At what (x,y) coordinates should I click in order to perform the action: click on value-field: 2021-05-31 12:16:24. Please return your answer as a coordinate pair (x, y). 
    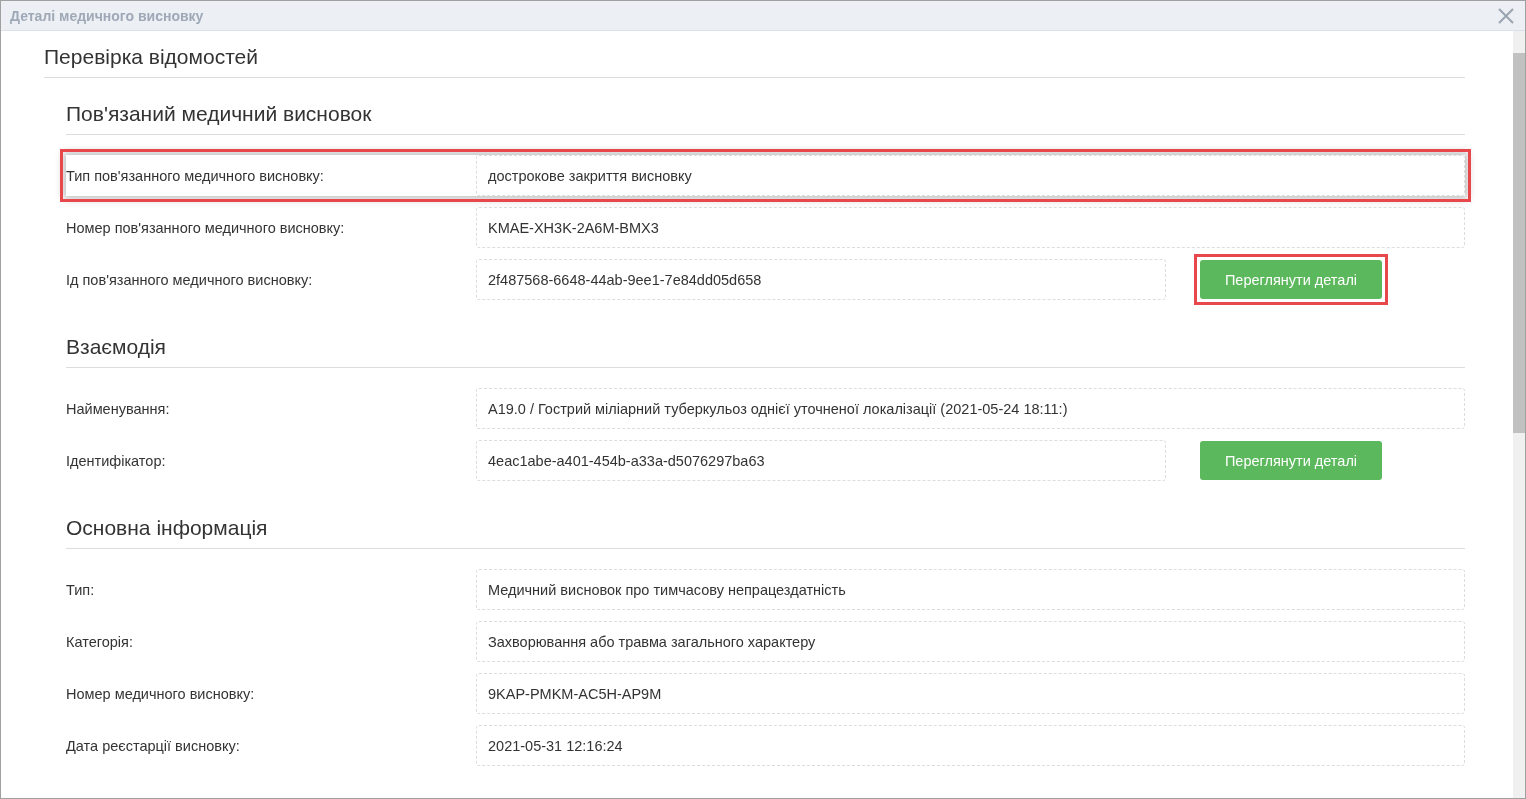
    Looking at the image, I should click on (970, 745).